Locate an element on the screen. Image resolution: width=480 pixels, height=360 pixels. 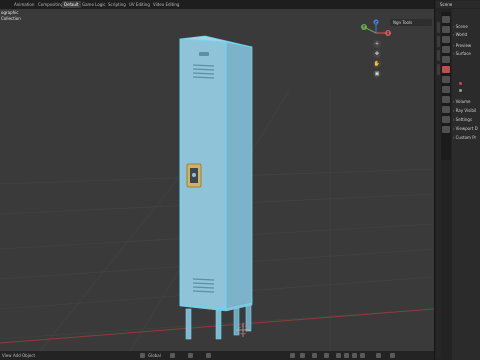
constraints-icon is located at coordinates (446, 119).